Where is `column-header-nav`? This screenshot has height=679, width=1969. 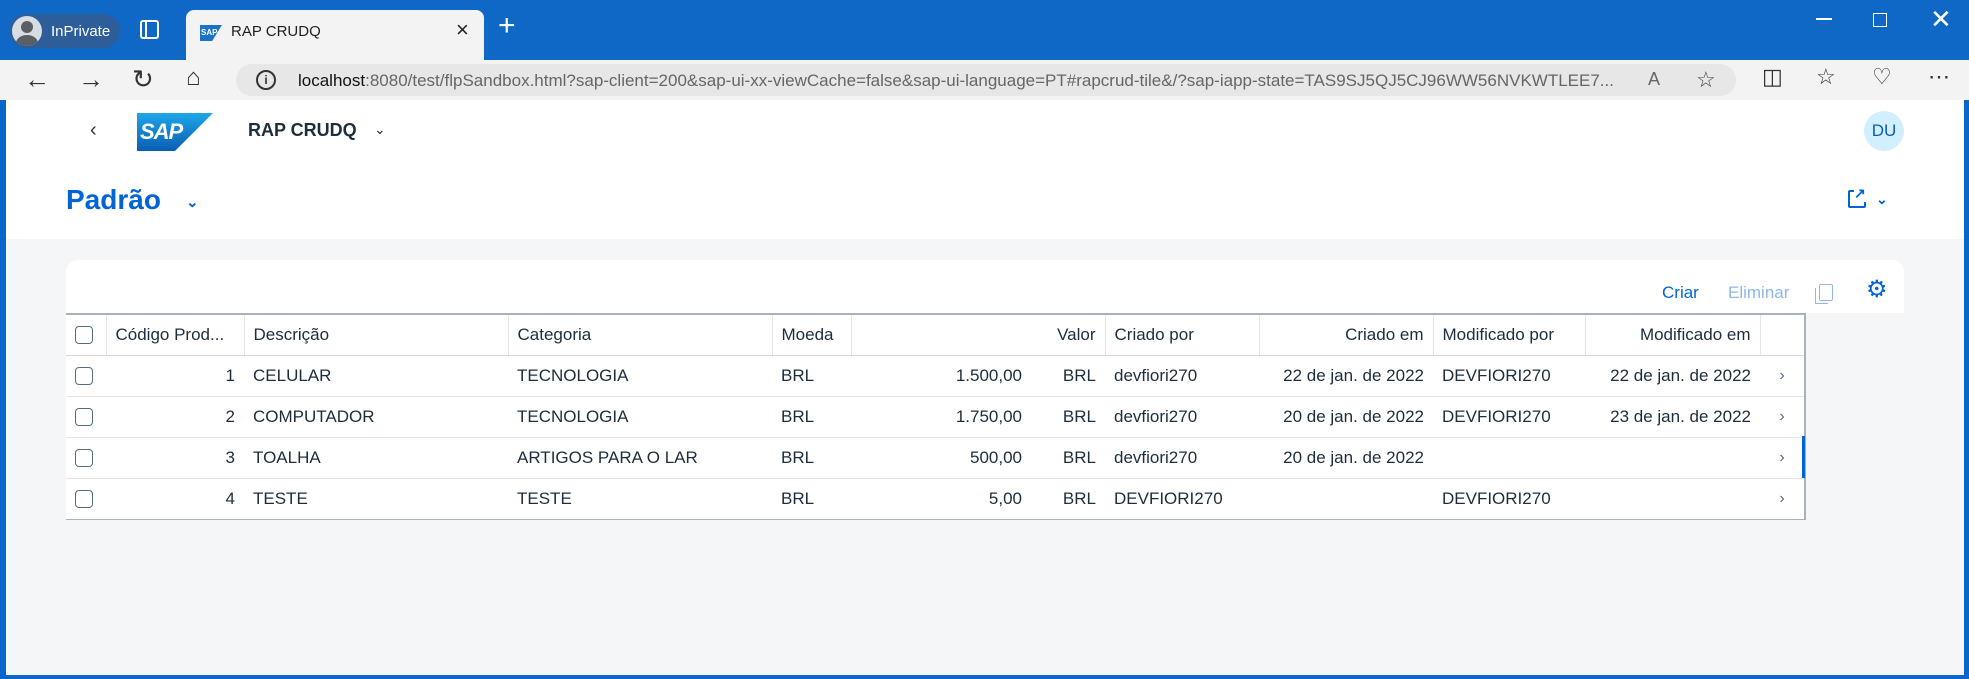 column-header-nav is located at coordinates (1781, 334).